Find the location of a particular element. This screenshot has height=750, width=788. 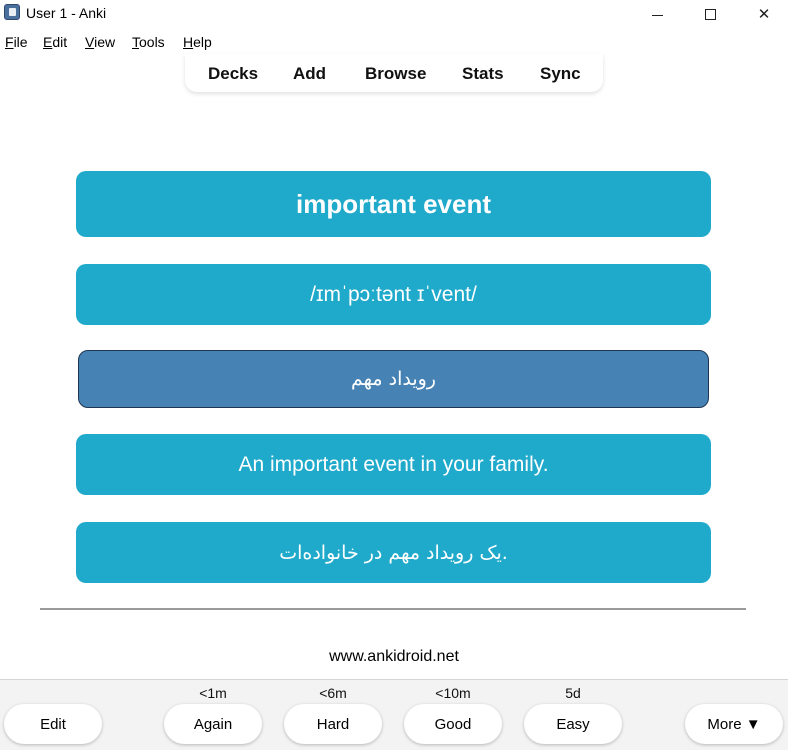

menu-edit: Edit is located at coordinates (55, 42).